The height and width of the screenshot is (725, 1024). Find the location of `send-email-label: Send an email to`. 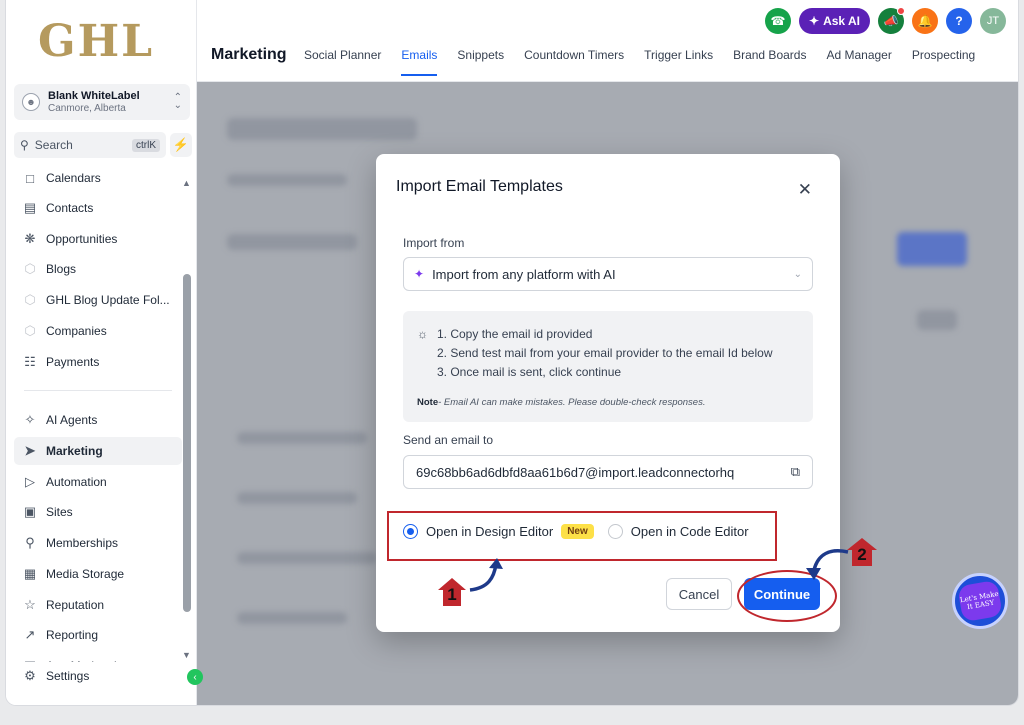

send-email-label: Send an email to is located at coordinates (448, 440).